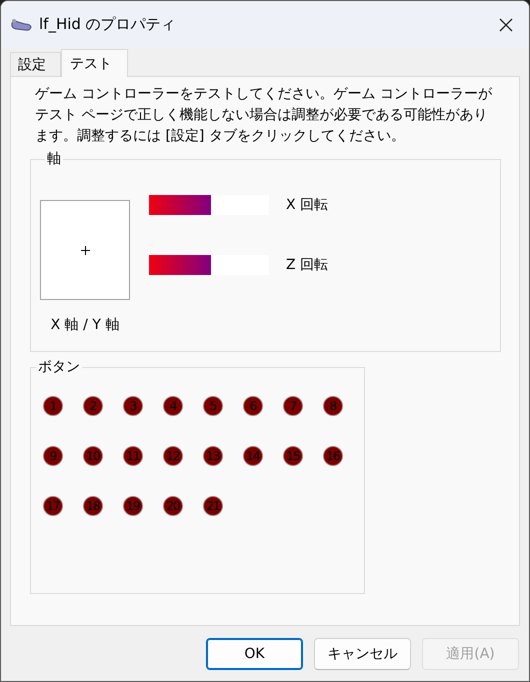  What do you see at coordinates (93, 506) in the screenshot?
I see `button-indicator: 18` at bounding box center [93, 506].